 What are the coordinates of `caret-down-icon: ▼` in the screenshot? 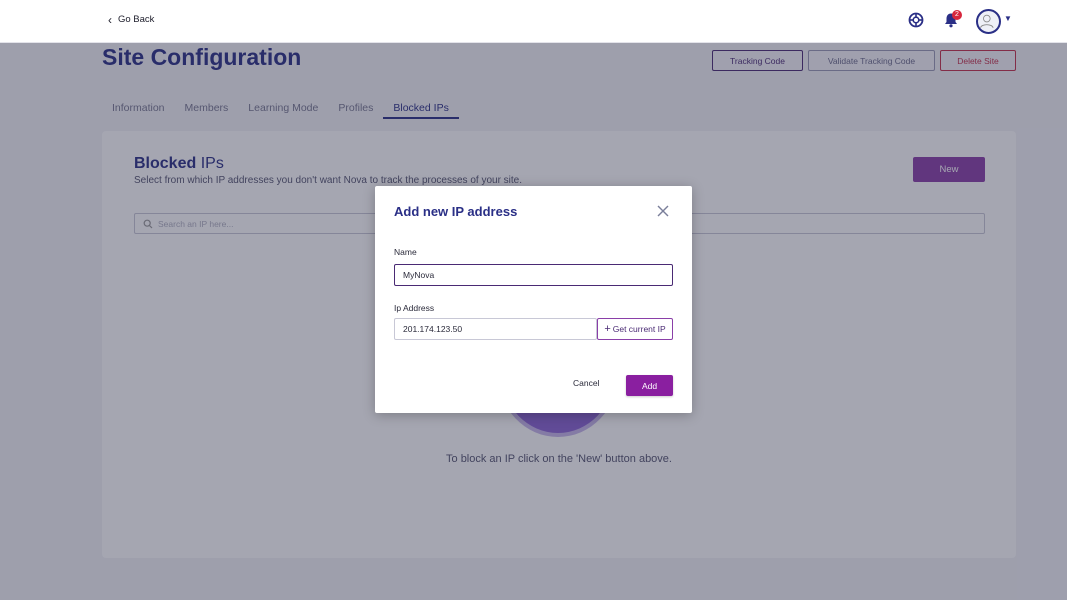 It's located at (1008, 18).